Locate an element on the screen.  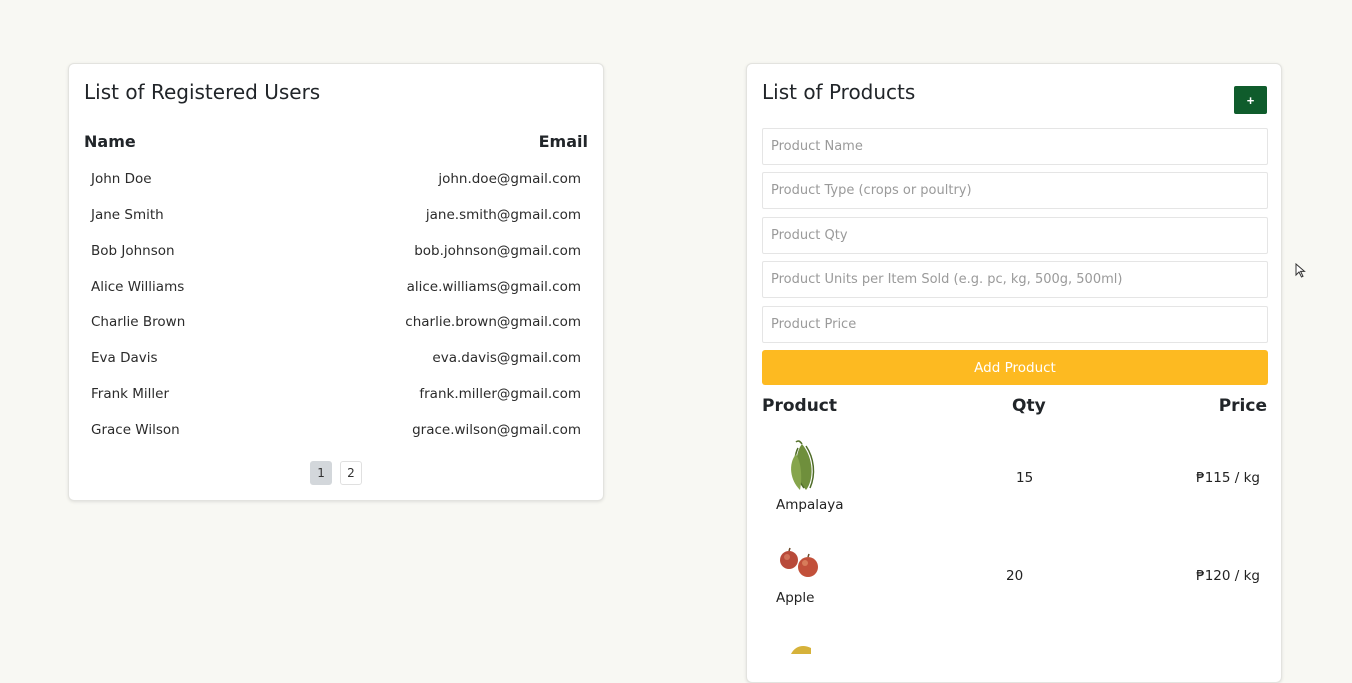
table-row: Alice Williams alice.williams@gmail.com is located at coordinates (336, 289).